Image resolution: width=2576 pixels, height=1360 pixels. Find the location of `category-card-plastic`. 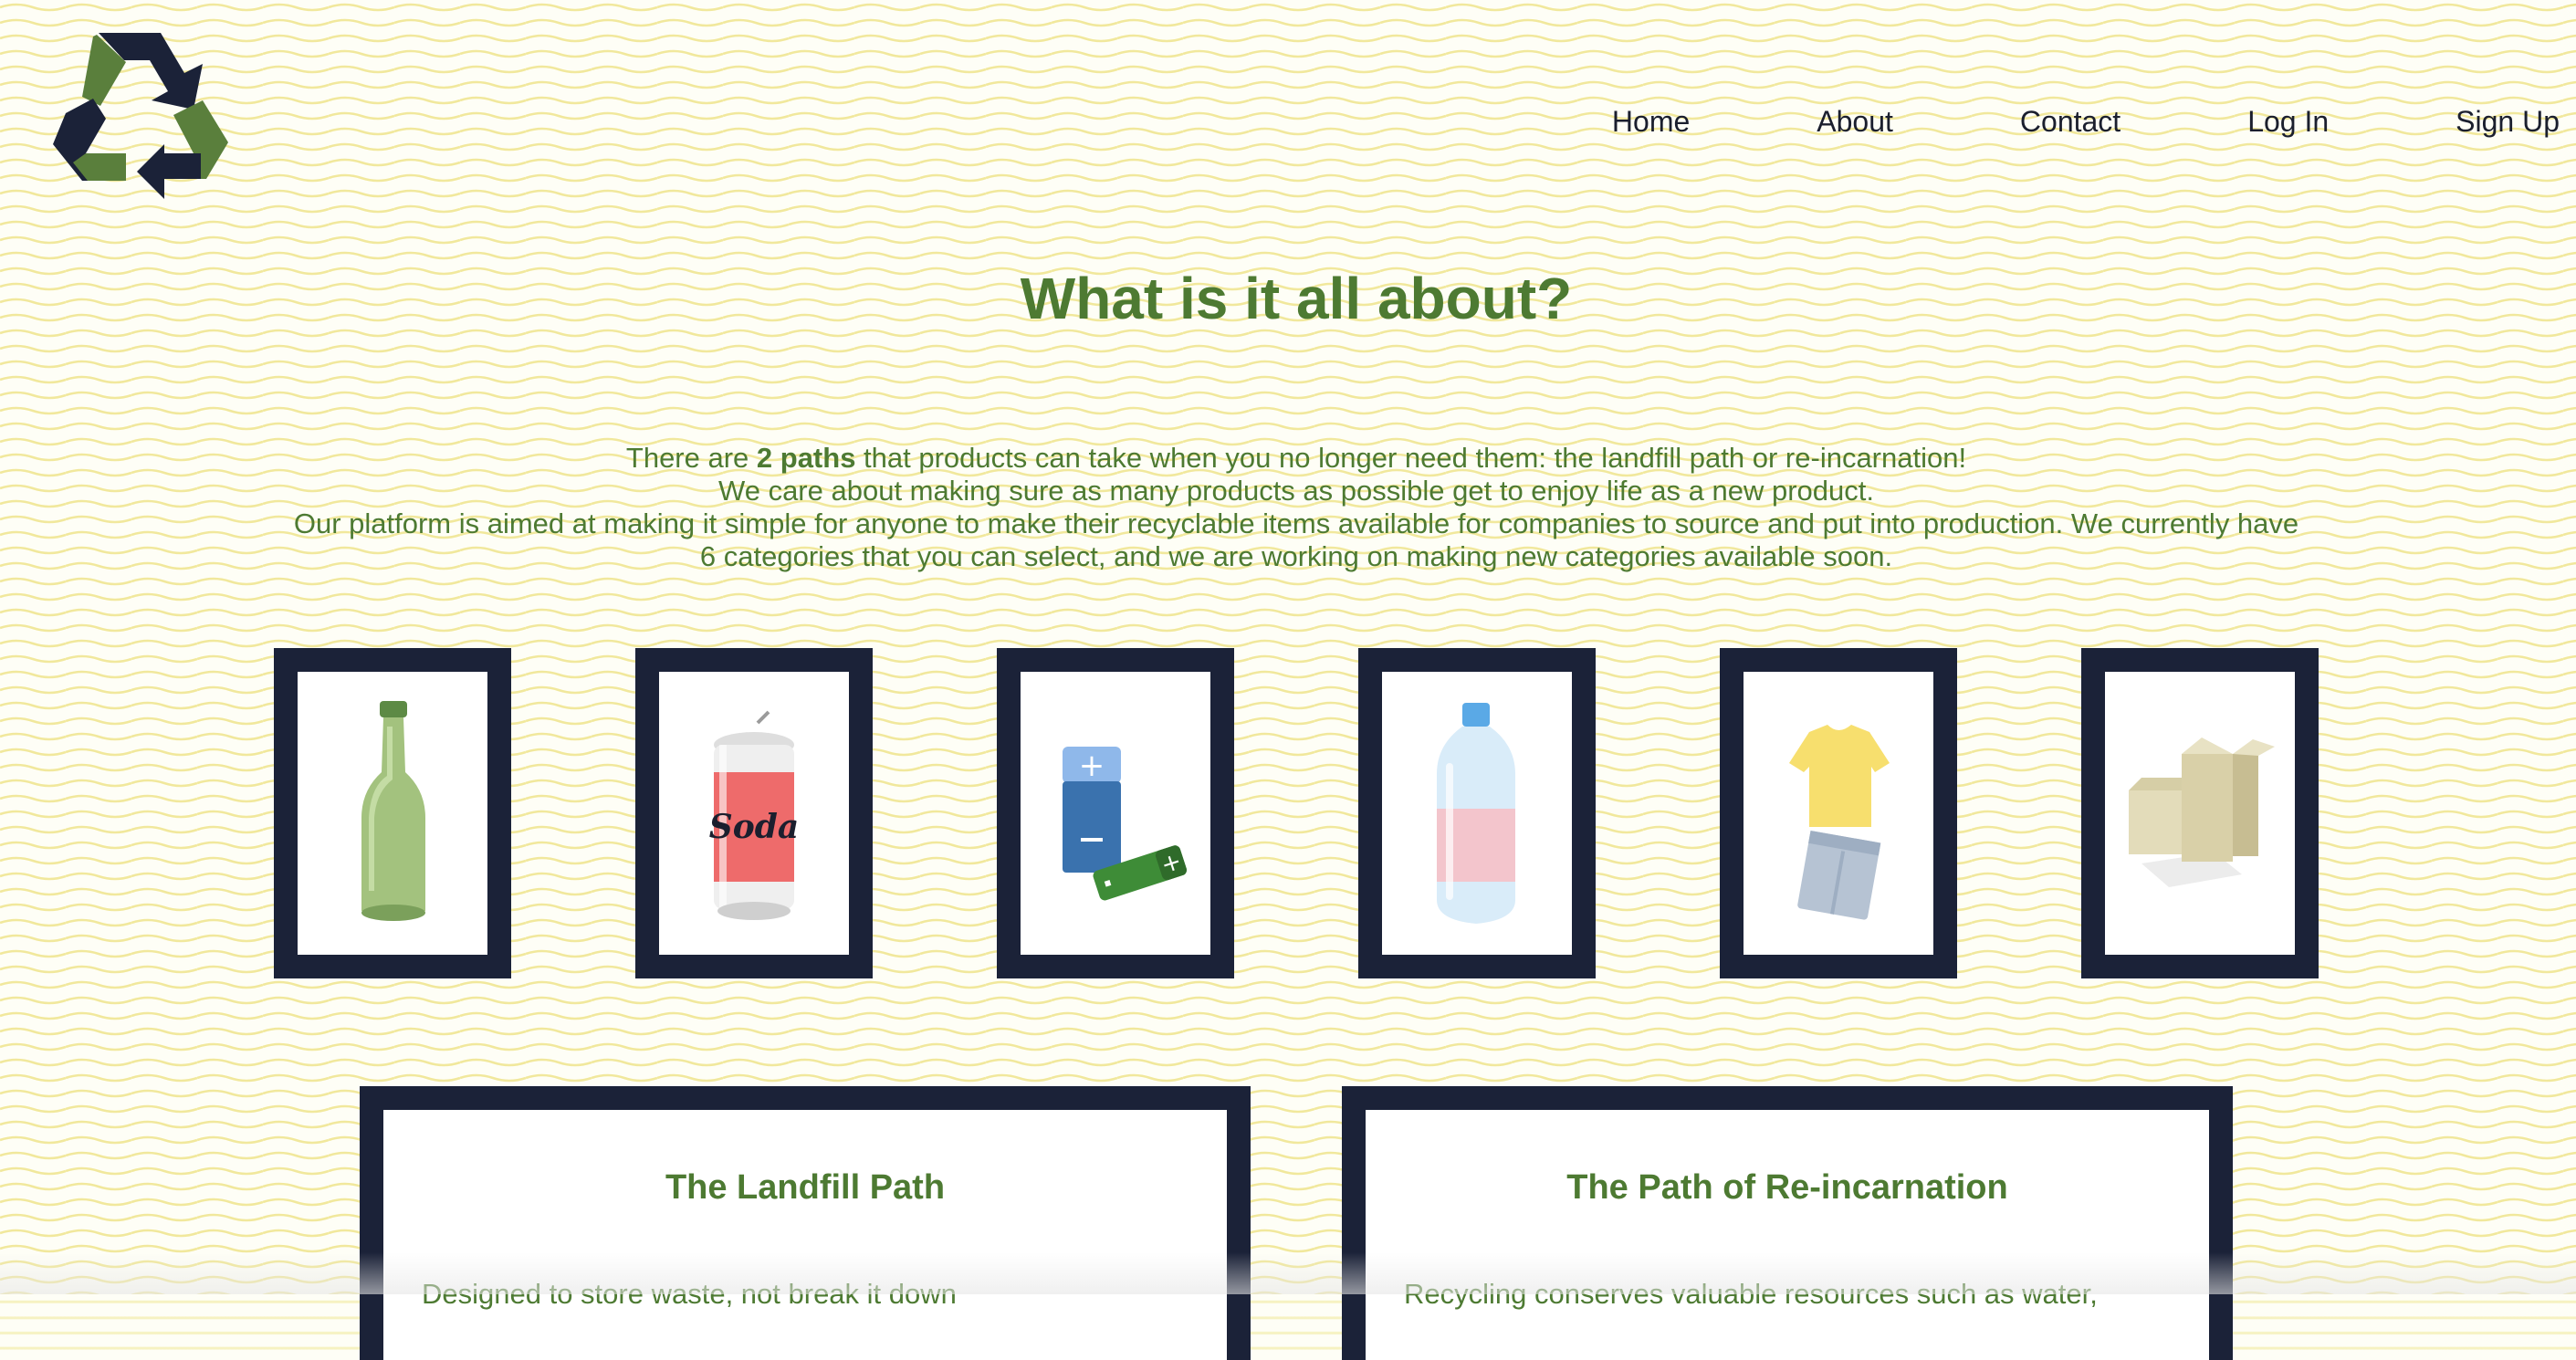

category-card-plastic is located at coordinates (1477, 813).